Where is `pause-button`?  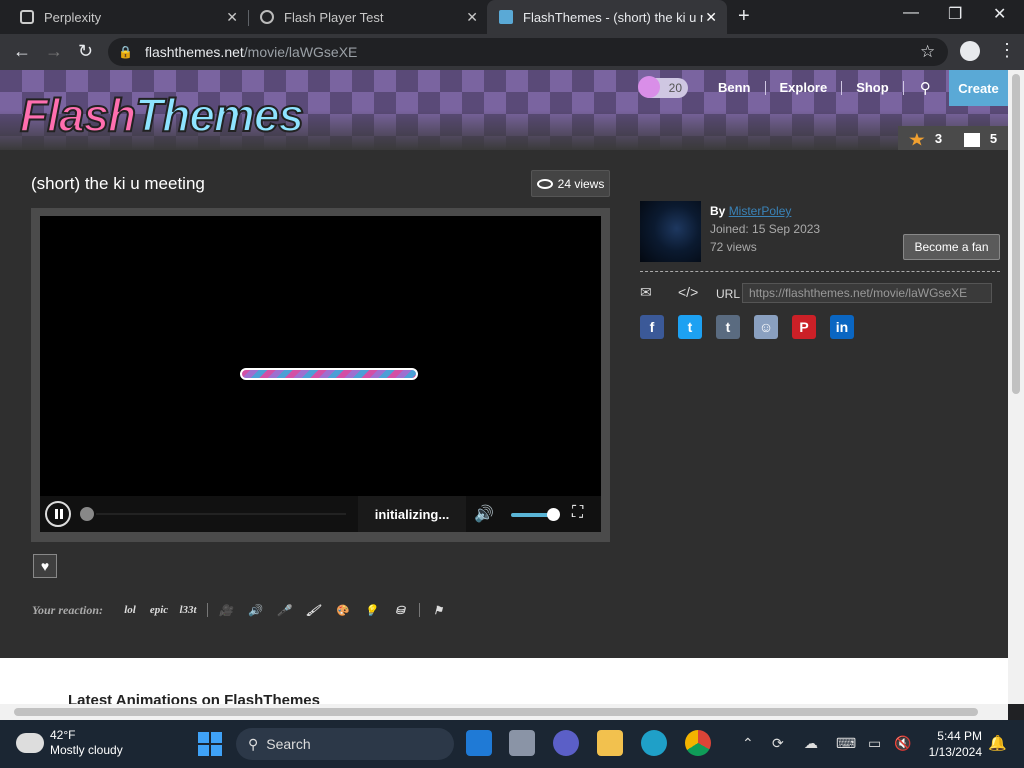 pause-button is located at coordinates (58, 514).